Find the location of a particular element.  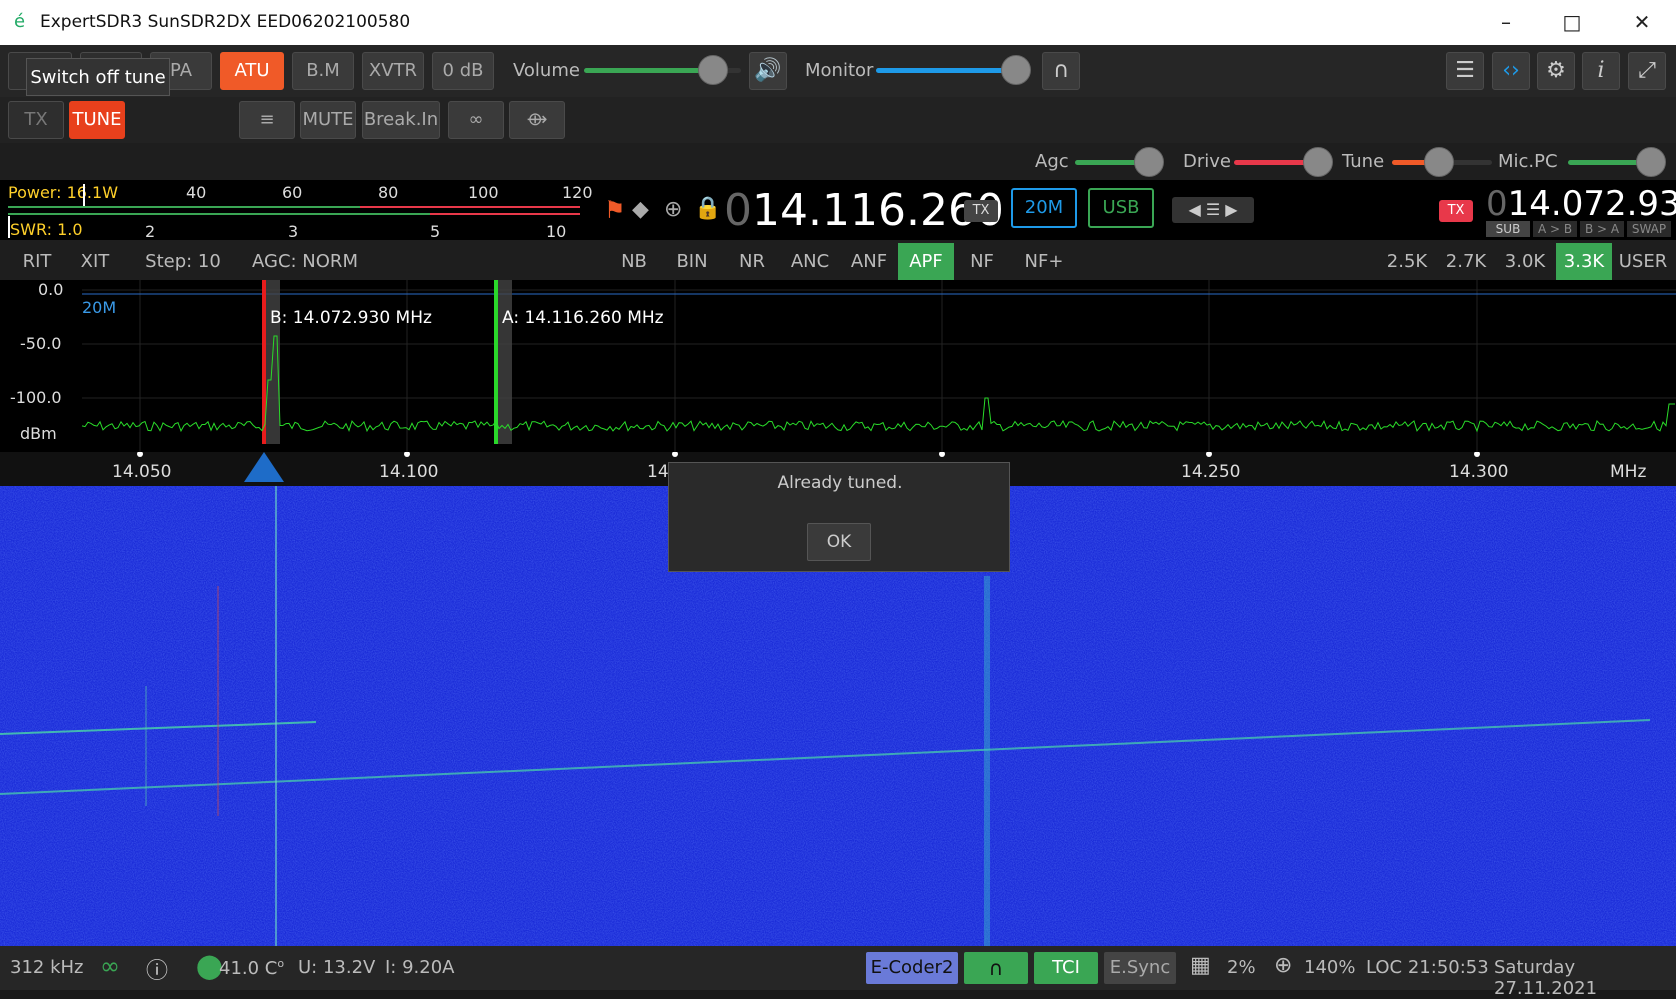

ecoder-button: E-Coder2 is located at coordinates (912, 968).